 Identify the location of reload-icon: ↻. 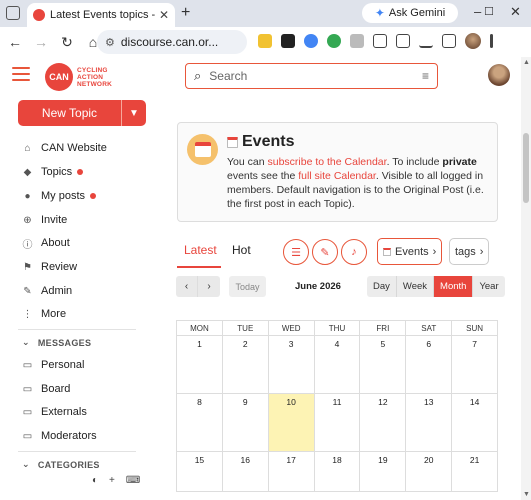
(67, 42).